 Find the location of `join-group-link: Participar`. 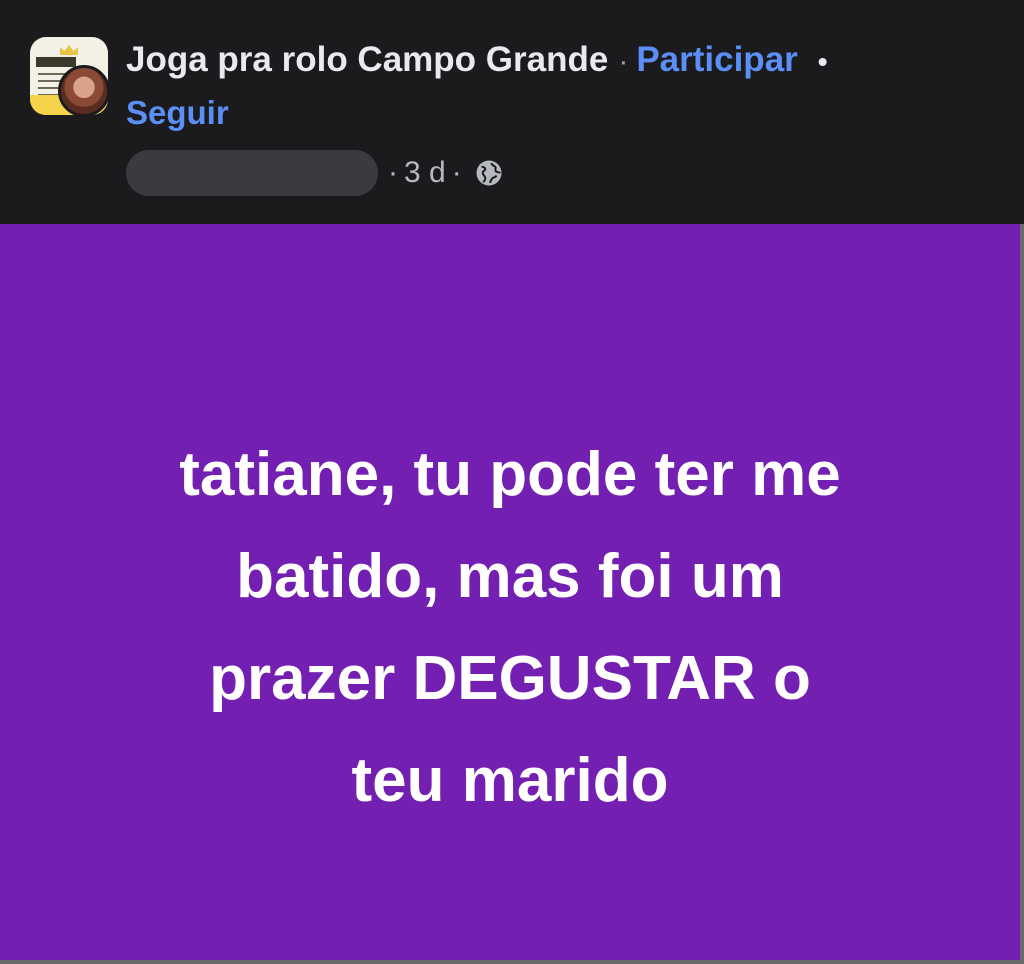

join-group-link: Participar is located at coordinates (716, 59).